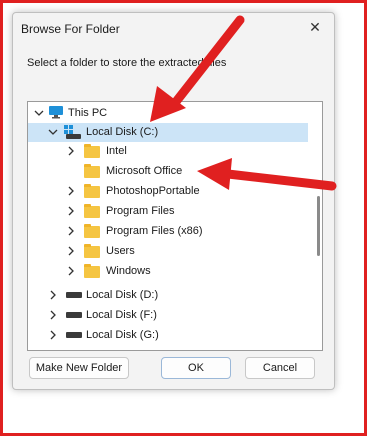 Image resolution: width=367 pixels, height=436 pixels. What do you see at coordinates (197, 68) in the screenshot?
I see `arrow-to-local-disk-c` at bounding box center [197, 68].